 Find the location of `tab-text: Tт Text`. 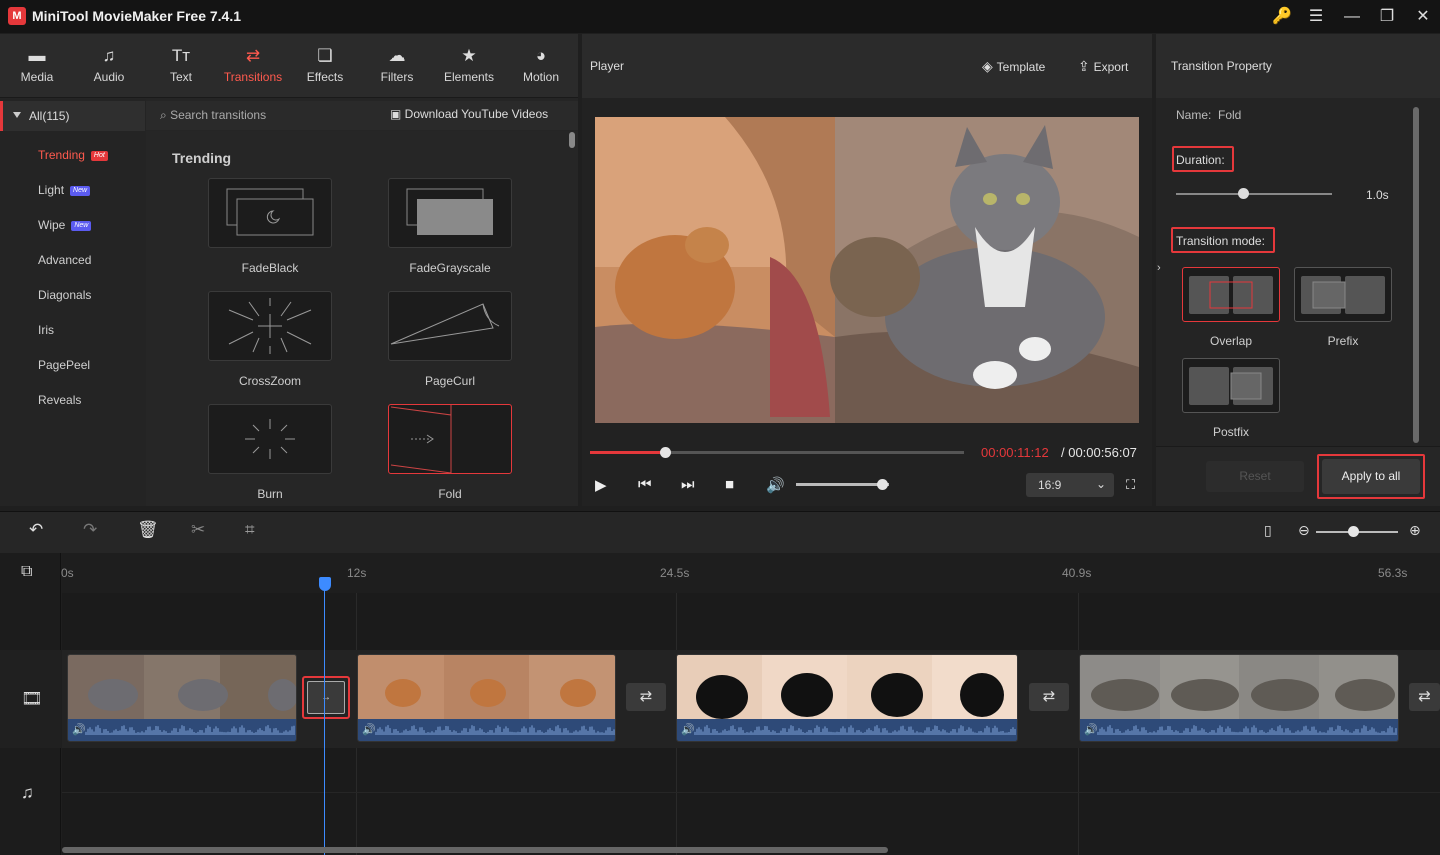

tab-text: Tт Text is located at coordinates (181, 66).